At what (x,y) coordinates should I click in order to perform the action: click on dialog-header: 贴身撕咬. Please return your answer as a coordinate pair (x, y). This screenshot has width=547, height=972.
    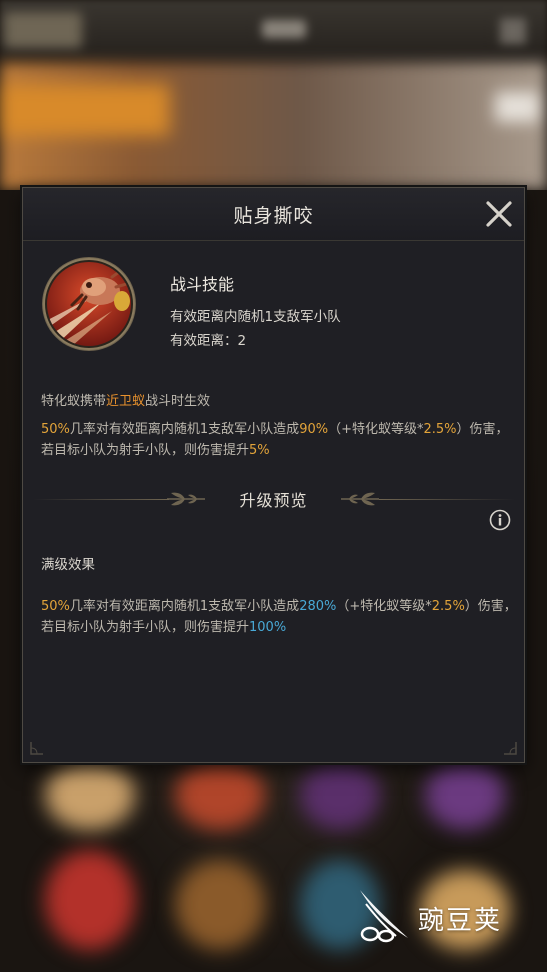
    Looking at the image, I should click on (273, 214).